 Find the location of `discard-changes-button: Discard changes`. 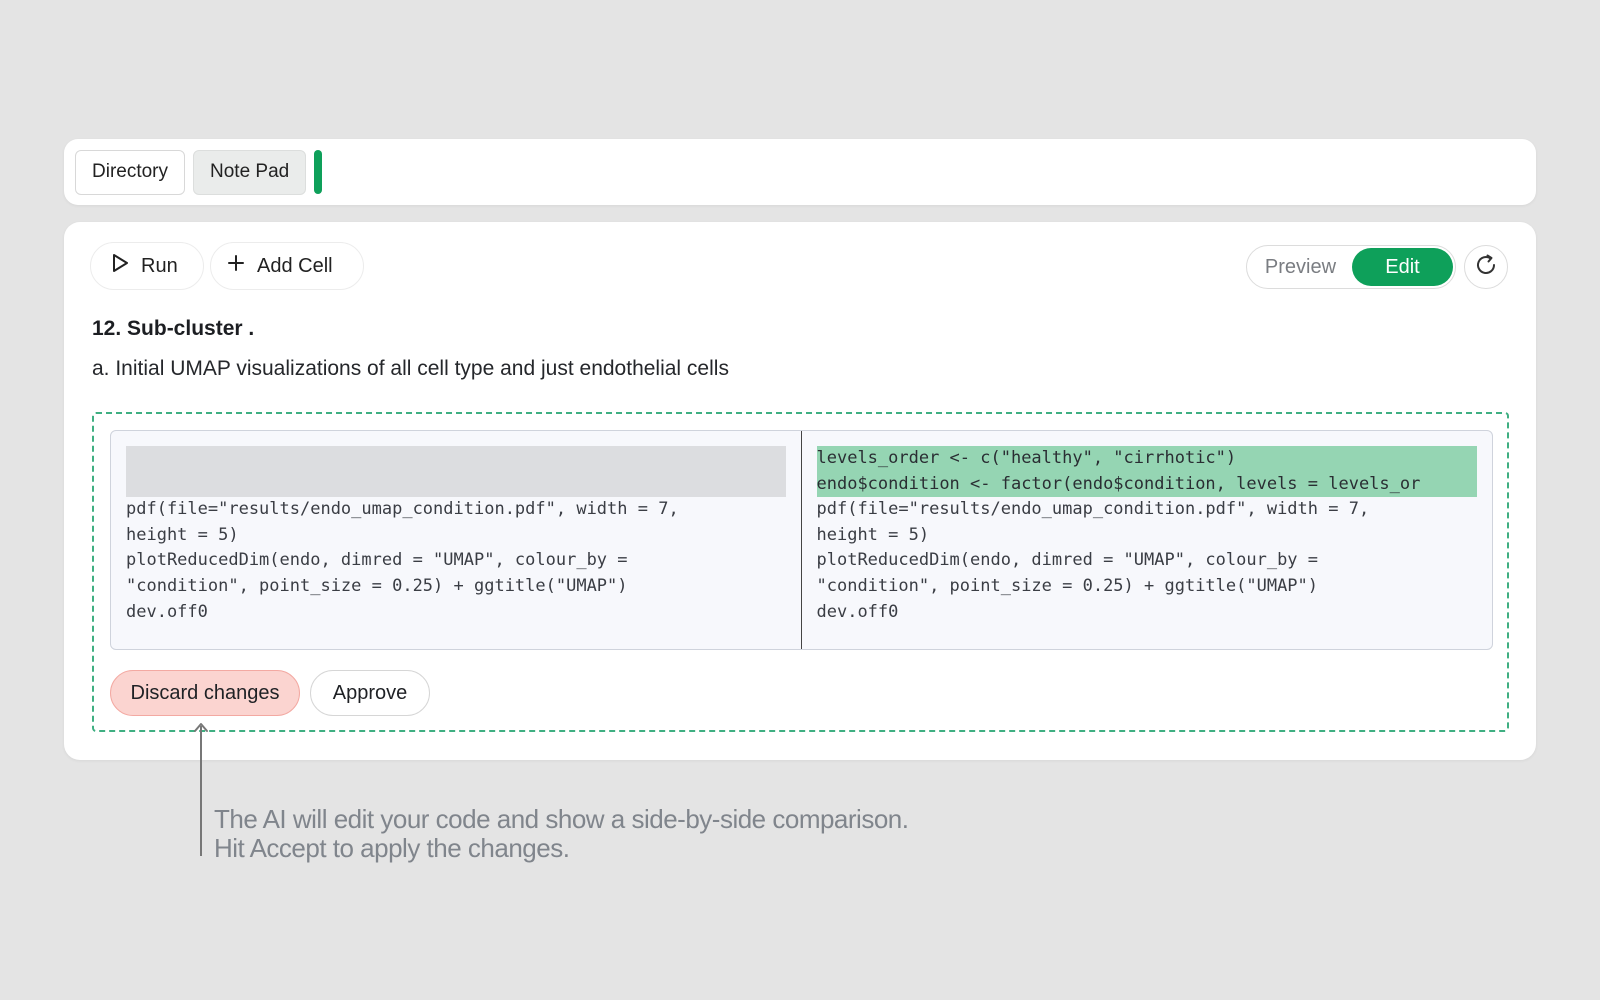

discard-changes-button: Discard changes is located at coordinates (205, 693).